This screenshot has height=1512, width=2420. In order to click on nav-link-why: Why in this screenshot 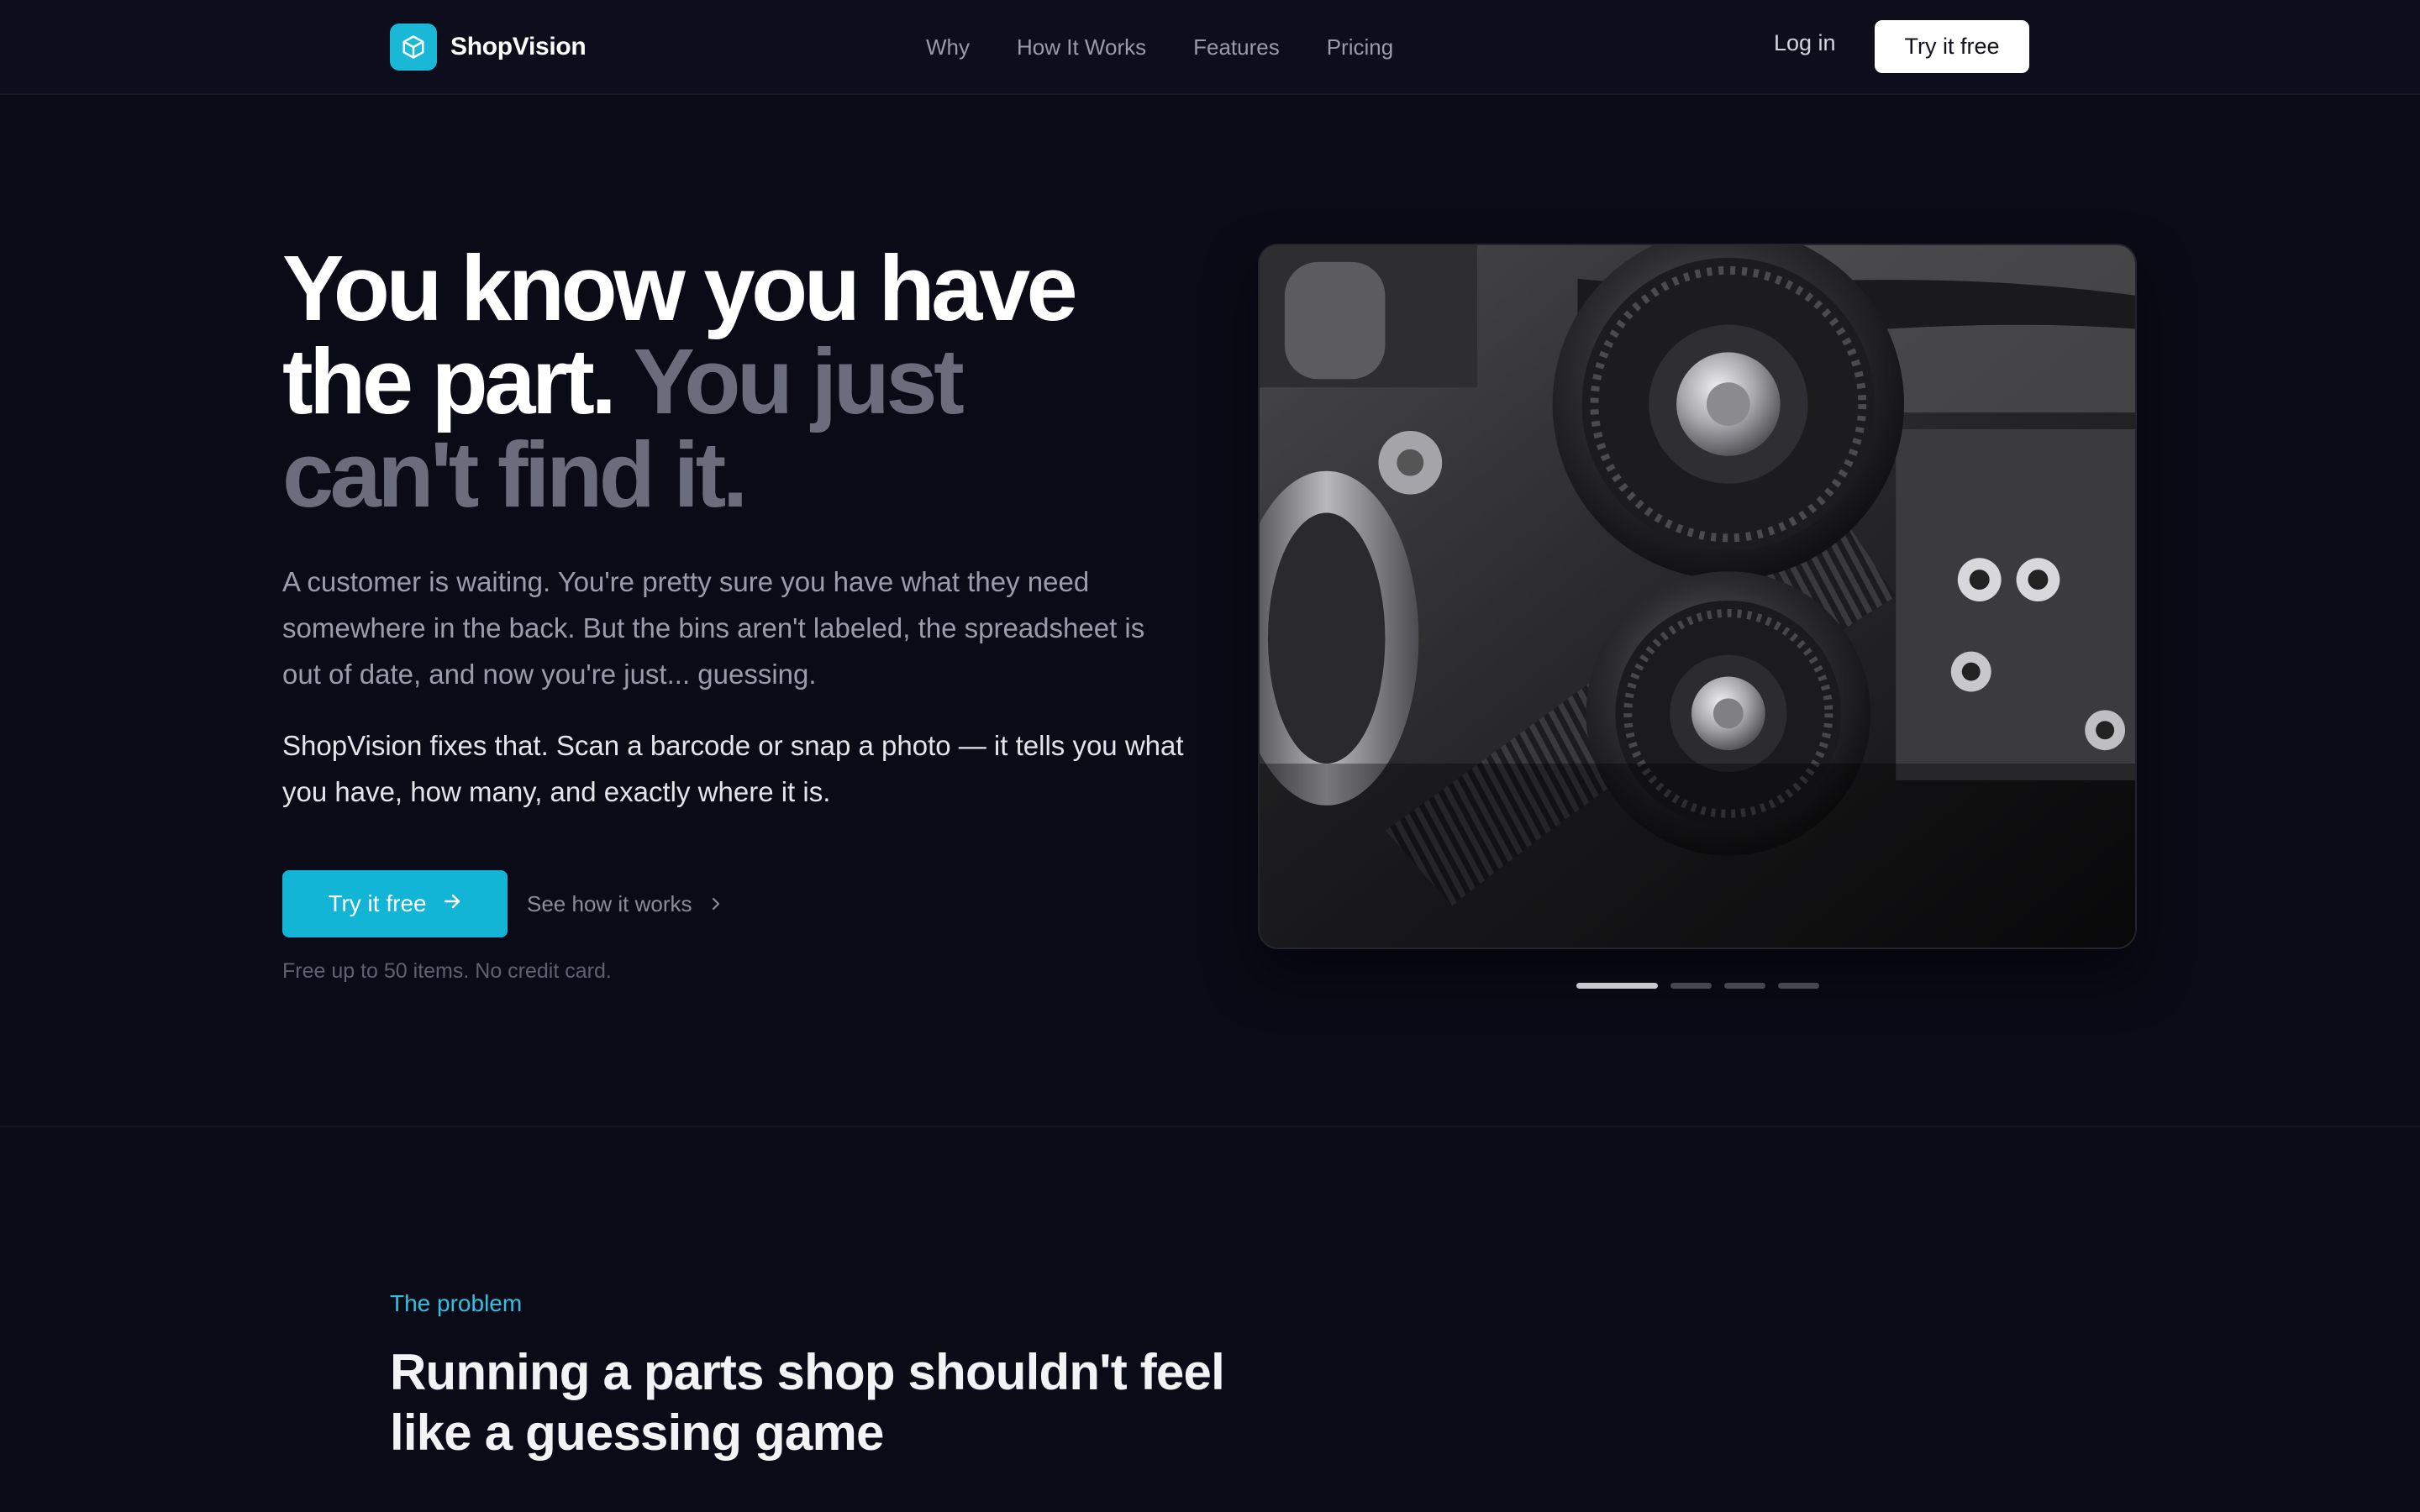, I will do `click(948, 47)`.